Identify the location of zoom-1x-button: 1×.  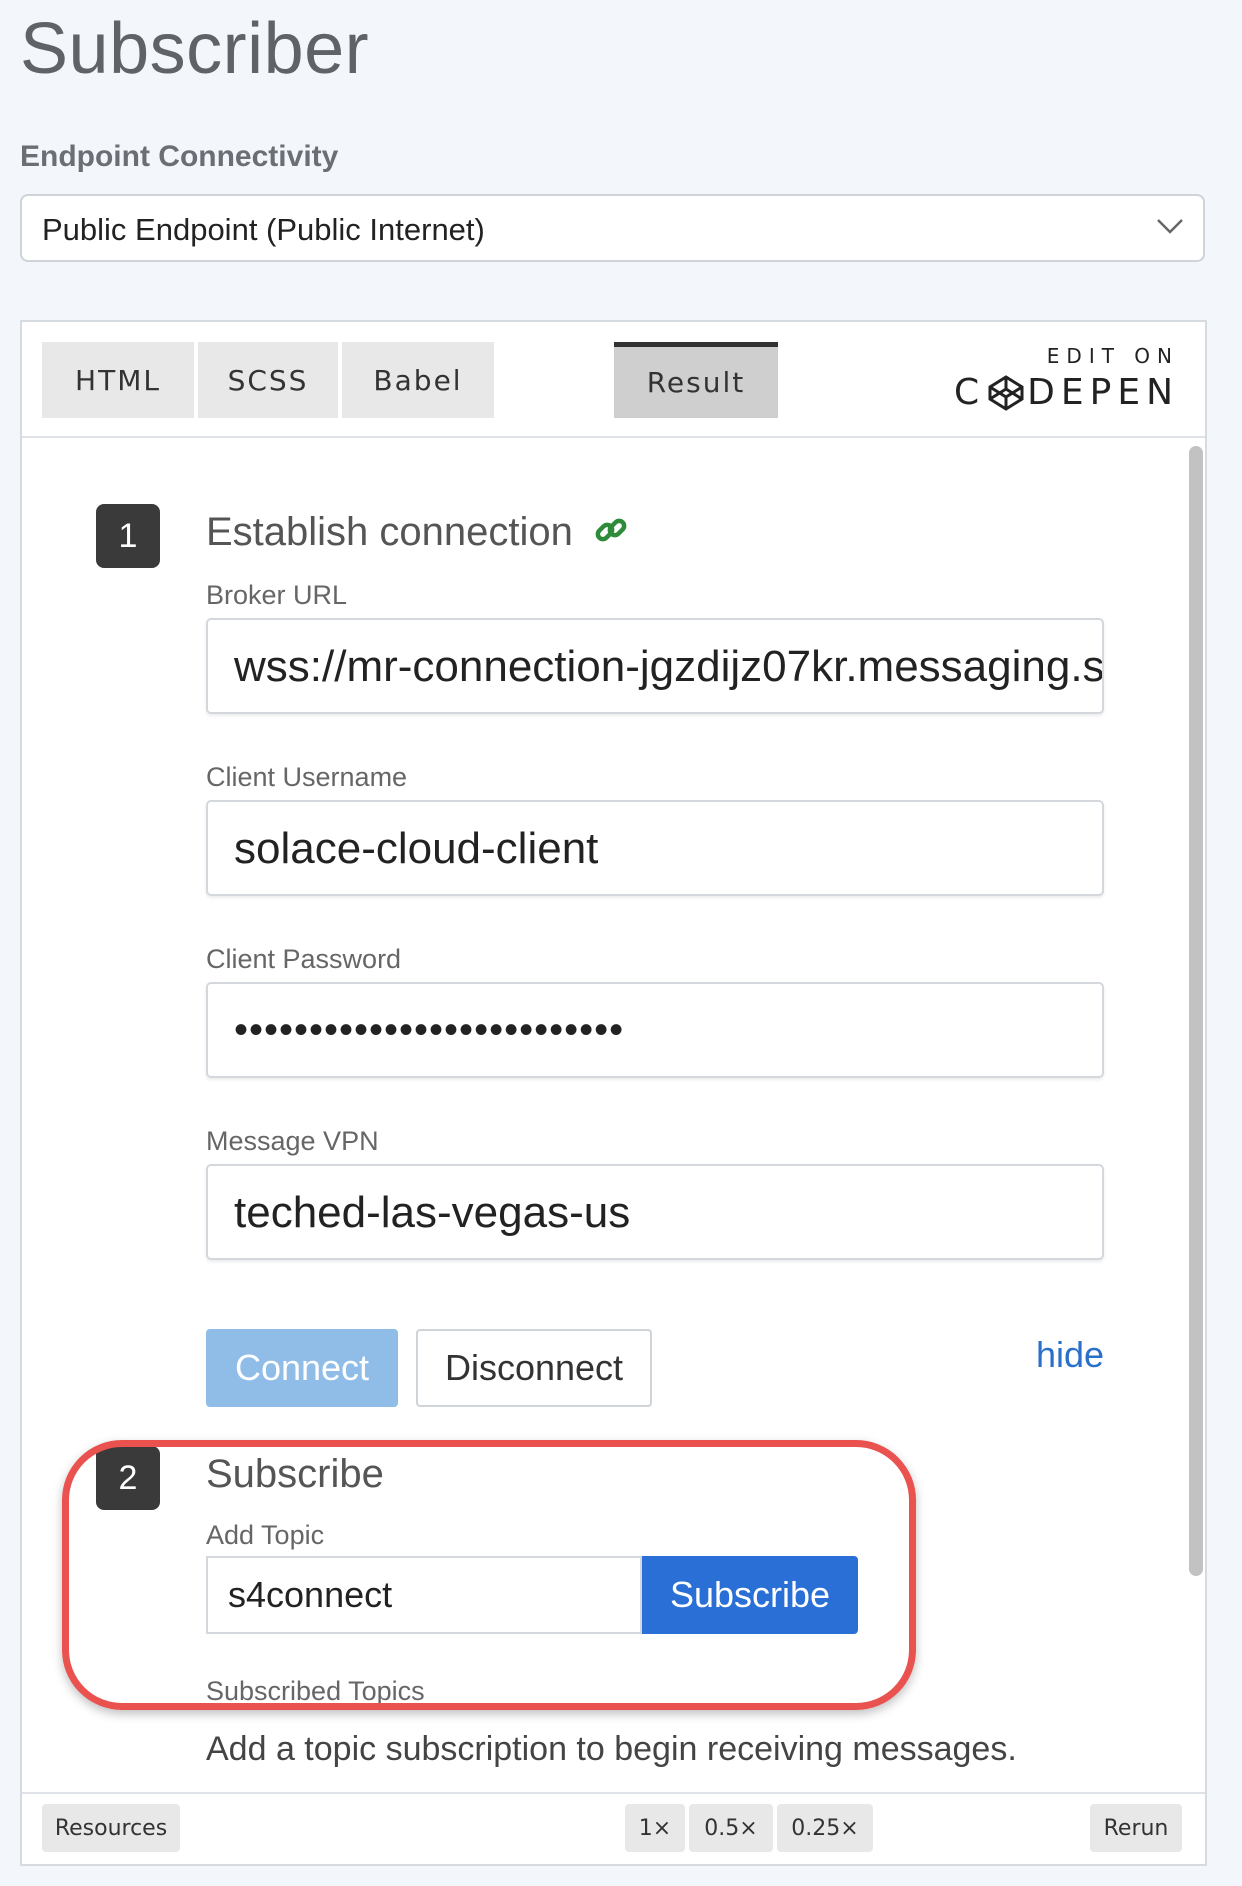
(655, 1828).